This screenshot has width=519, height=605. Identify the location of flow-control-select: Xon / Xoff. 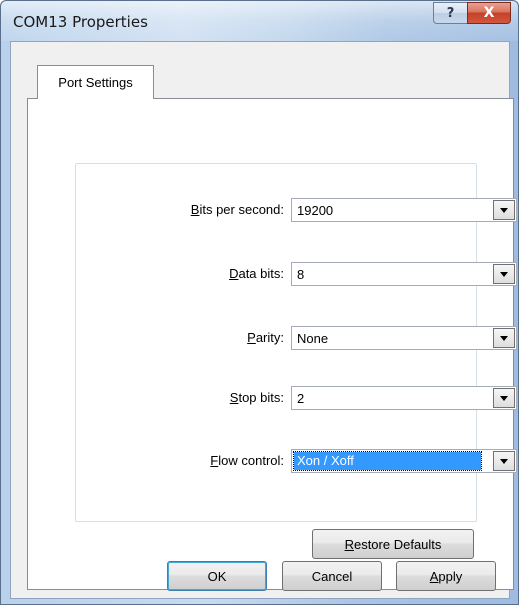
(404, 461).